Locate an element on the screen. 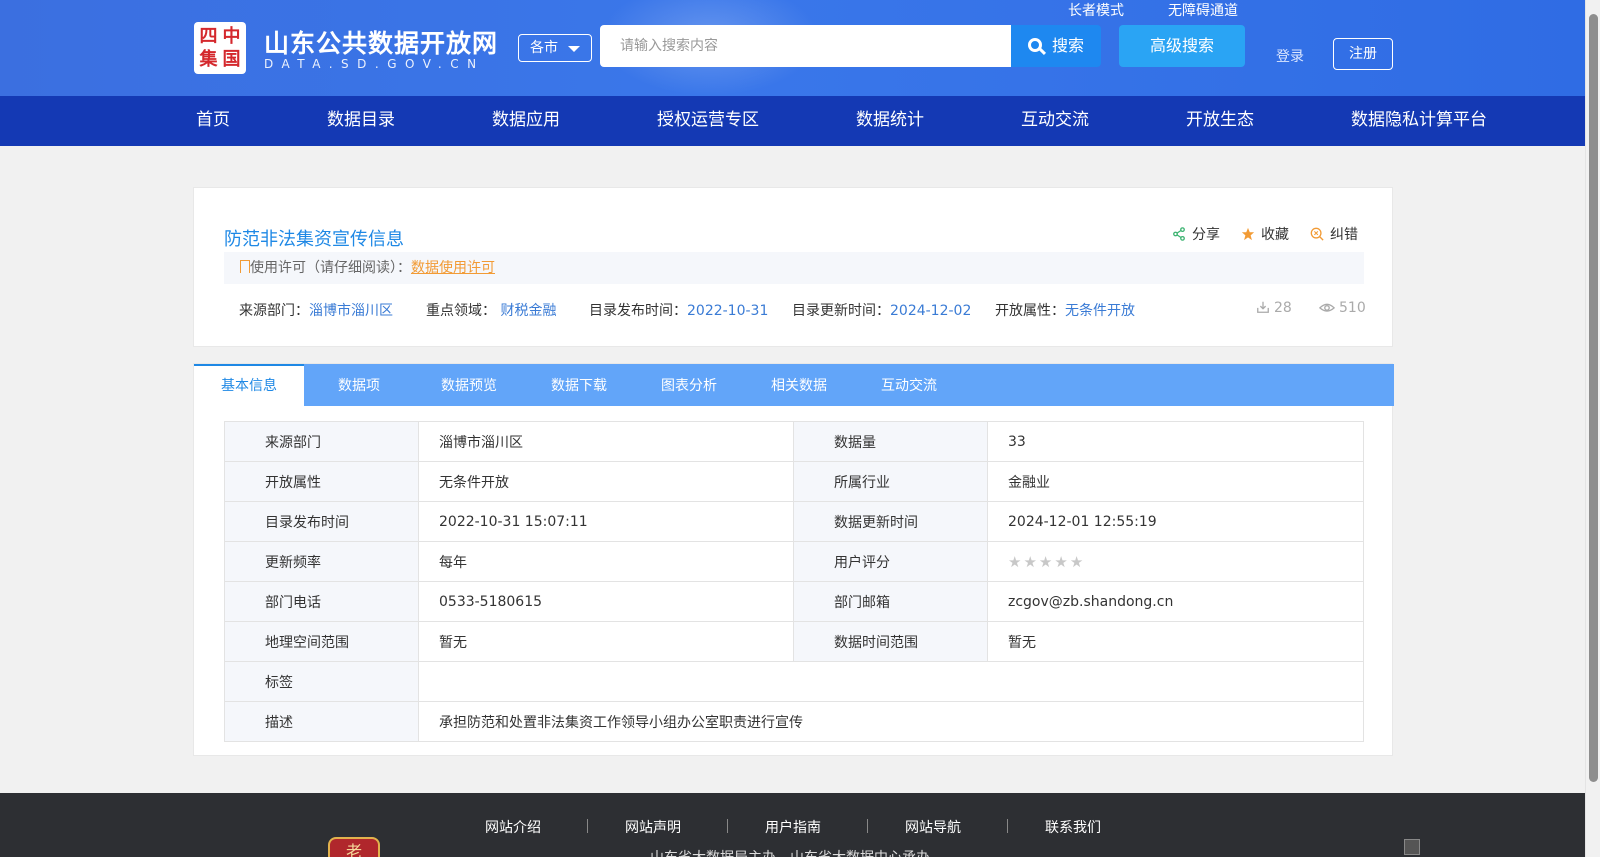 The width and height of the screenshot is (1600, 857). info-value: 无条件开放 is located at coordinates (606, 481).